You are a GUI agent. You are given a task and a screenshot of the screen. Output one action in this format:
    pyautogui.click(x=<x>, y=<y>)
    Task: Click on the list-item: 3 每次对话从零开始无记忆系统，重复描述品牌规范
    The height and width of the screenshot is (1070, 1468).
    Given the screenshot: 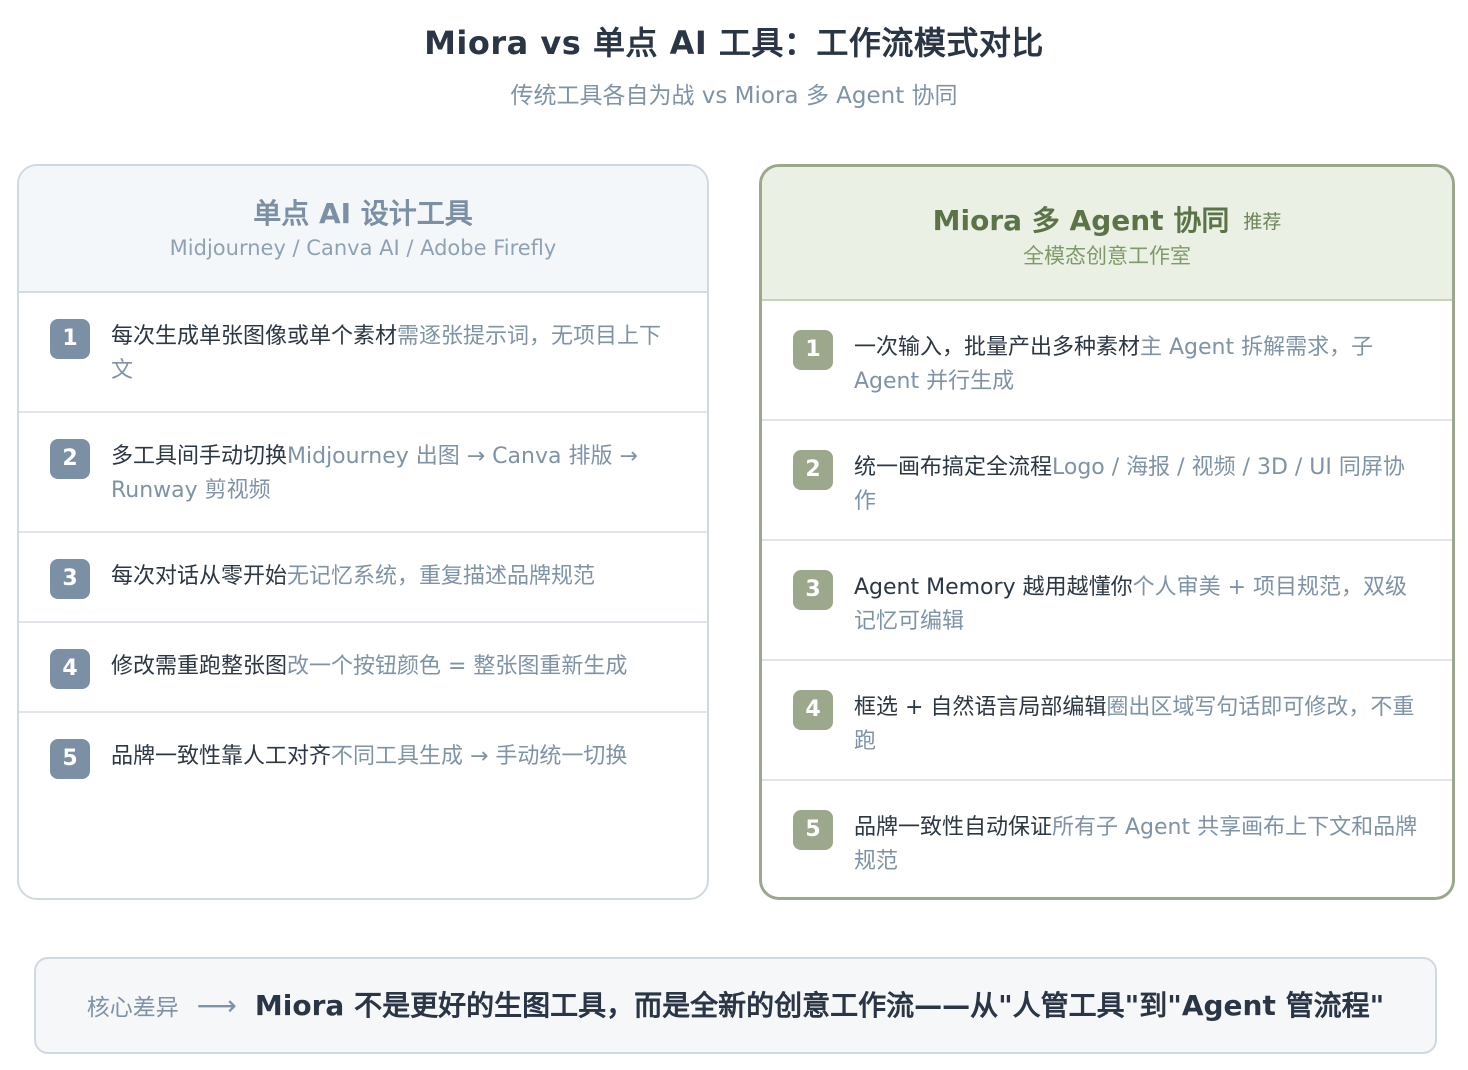 What is the action you would take?
    pyautogui.click(x=363, y=578)
    